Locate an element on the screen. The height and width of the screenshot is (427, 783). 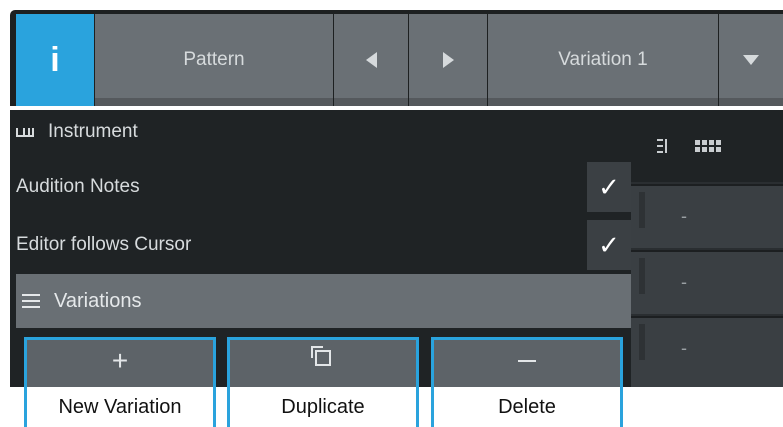
editor-follows-cursor-checkbox: ✓ is located at coordinates (609, 245).